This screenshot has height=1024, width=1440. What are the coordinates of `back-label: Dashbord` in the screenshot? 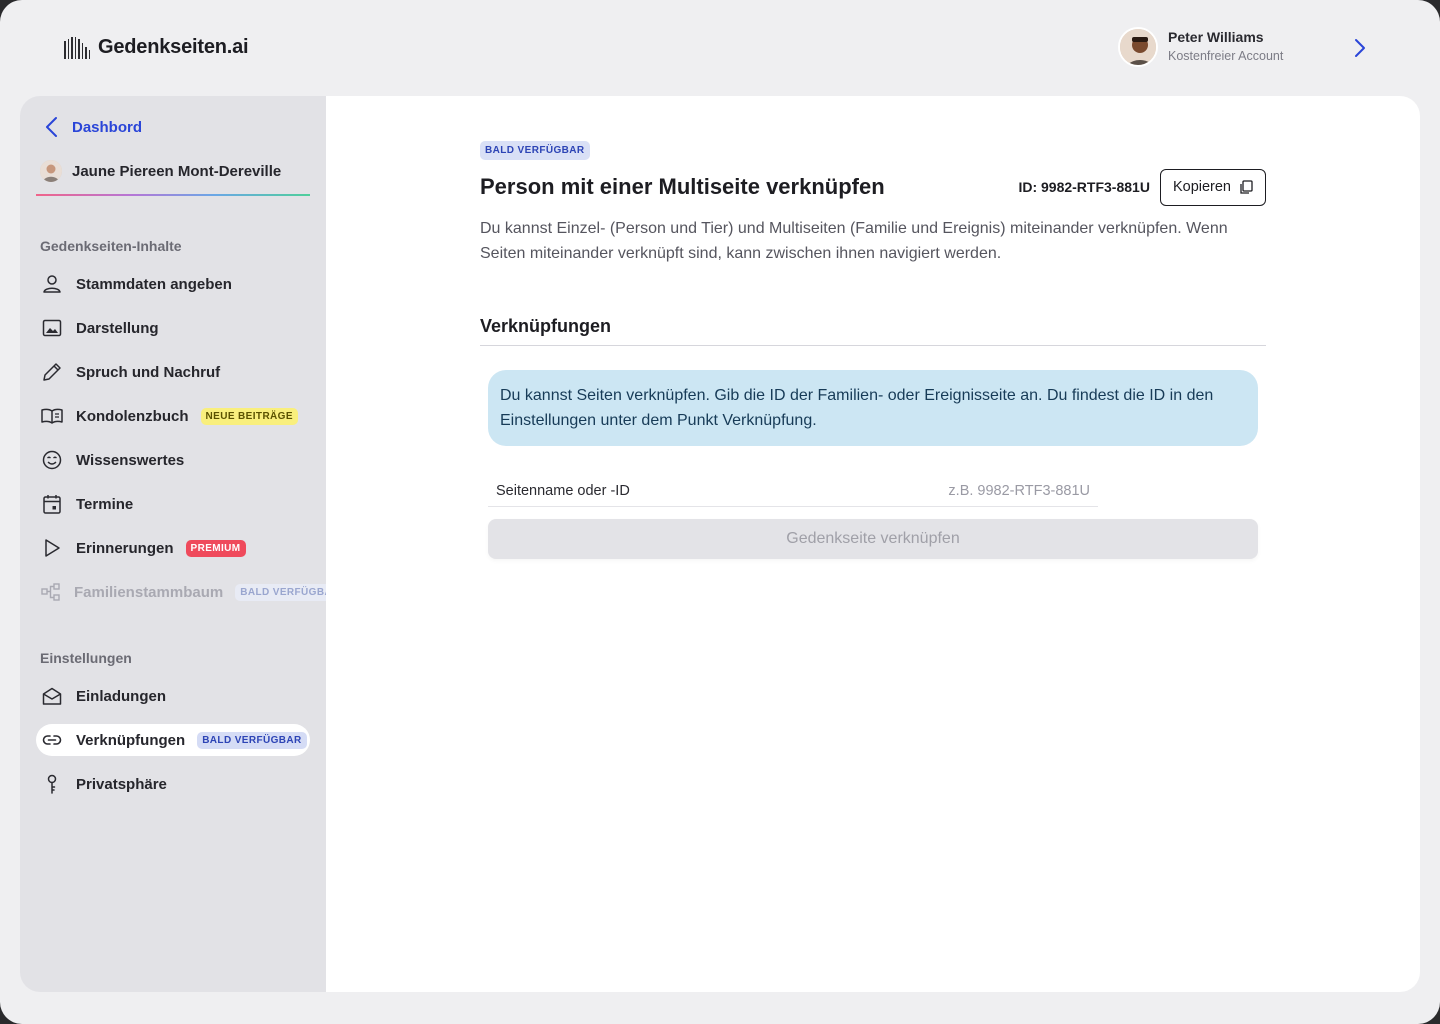 It's located at (107, 127).